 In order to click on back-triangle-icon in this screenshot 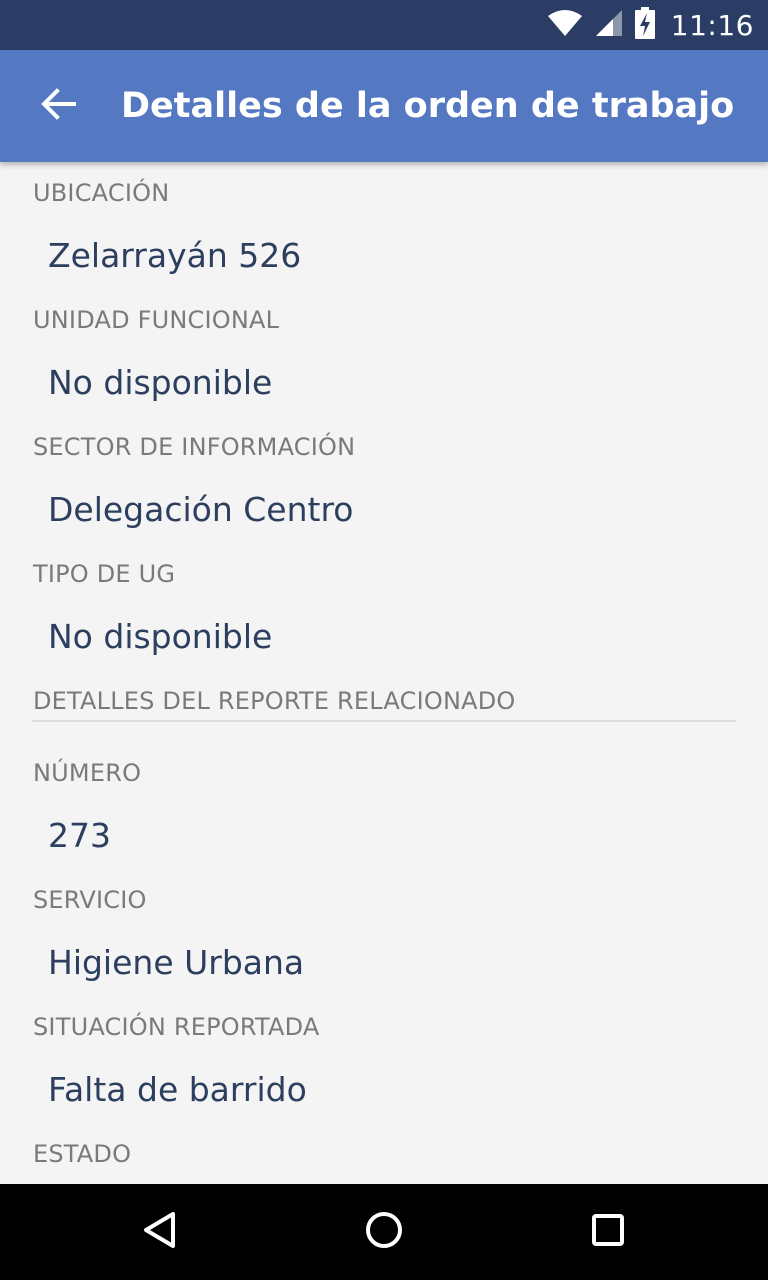, I will do `click(160, 1232)`.